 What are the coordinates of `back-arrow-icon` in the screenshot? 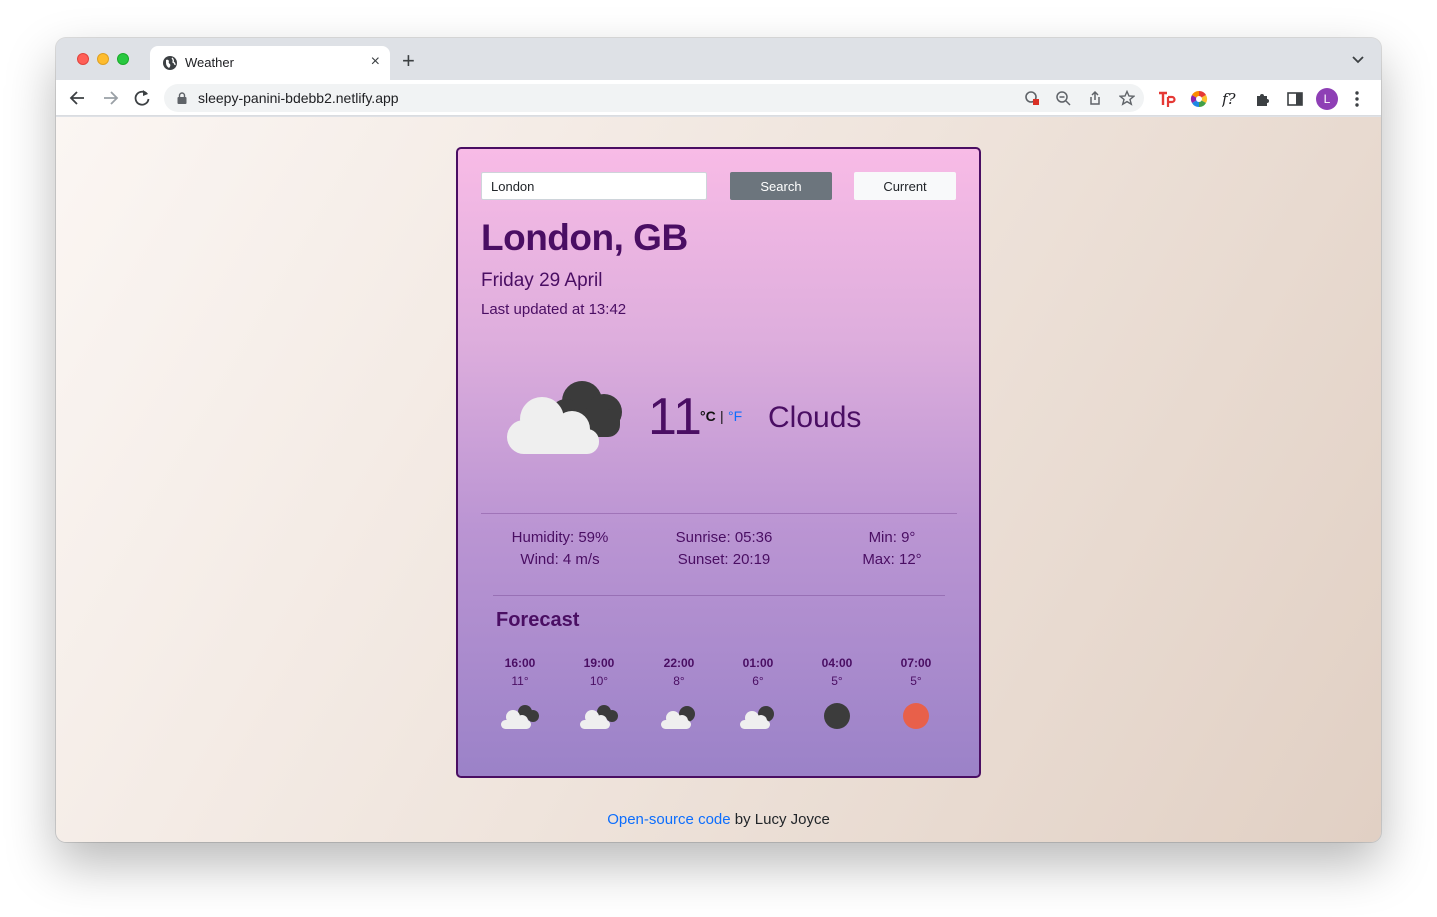 It's located at (78, 98).